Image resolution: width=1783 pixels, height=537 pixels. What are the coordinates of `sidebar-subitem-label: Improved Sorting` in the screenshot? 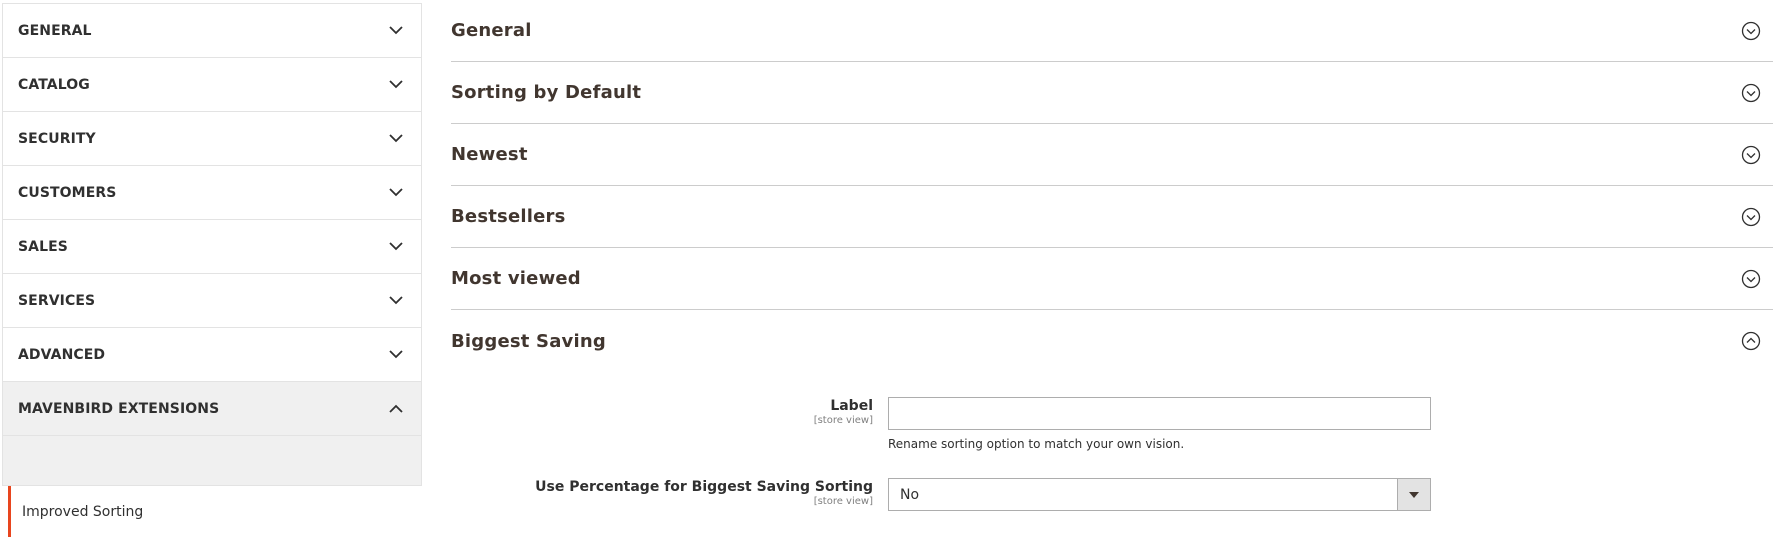 It's located at (83, 512).